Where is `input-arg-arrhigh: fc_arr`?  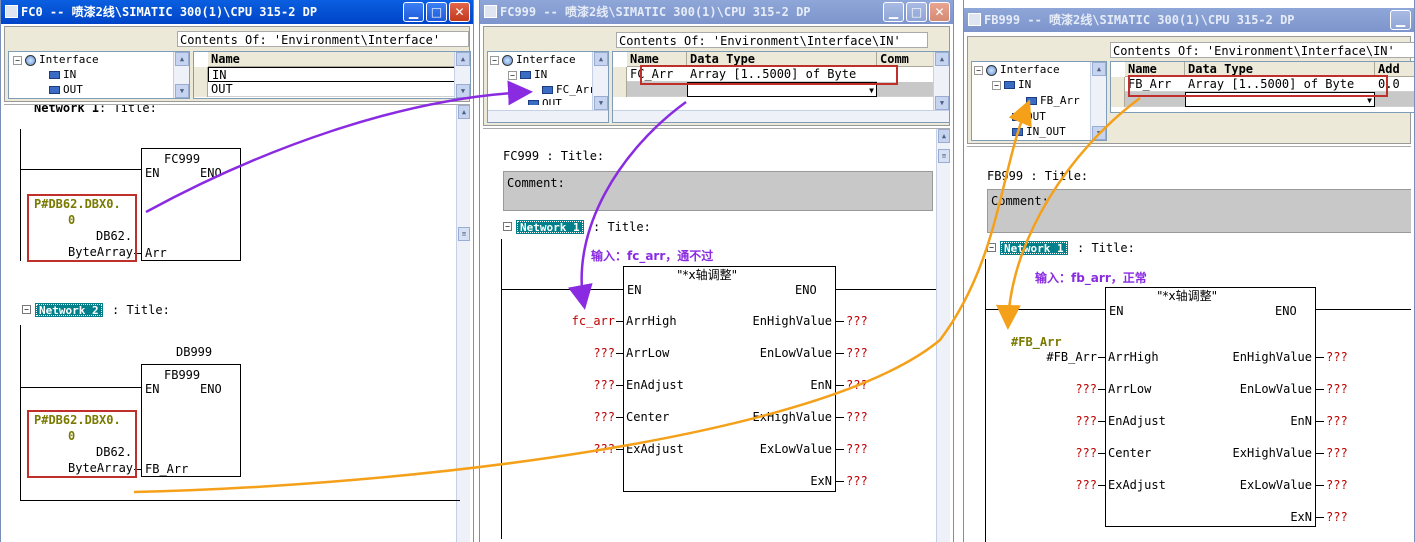
input-arg-arrhigh: fc_arr is located at coordinates (593, 321).